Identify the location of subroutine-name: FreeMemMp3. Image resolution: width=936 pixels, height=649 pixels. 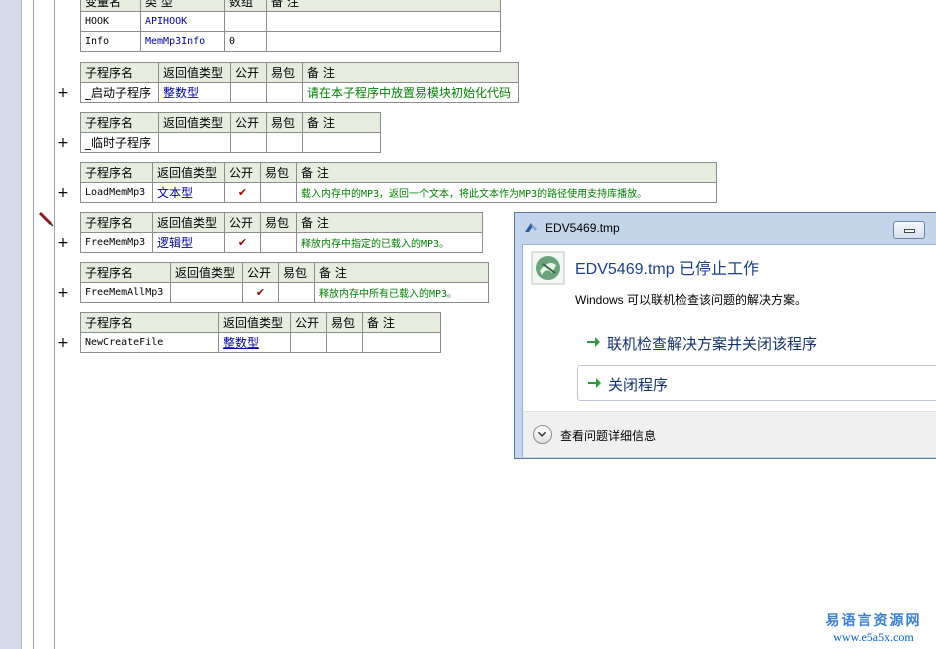
(116, 242).